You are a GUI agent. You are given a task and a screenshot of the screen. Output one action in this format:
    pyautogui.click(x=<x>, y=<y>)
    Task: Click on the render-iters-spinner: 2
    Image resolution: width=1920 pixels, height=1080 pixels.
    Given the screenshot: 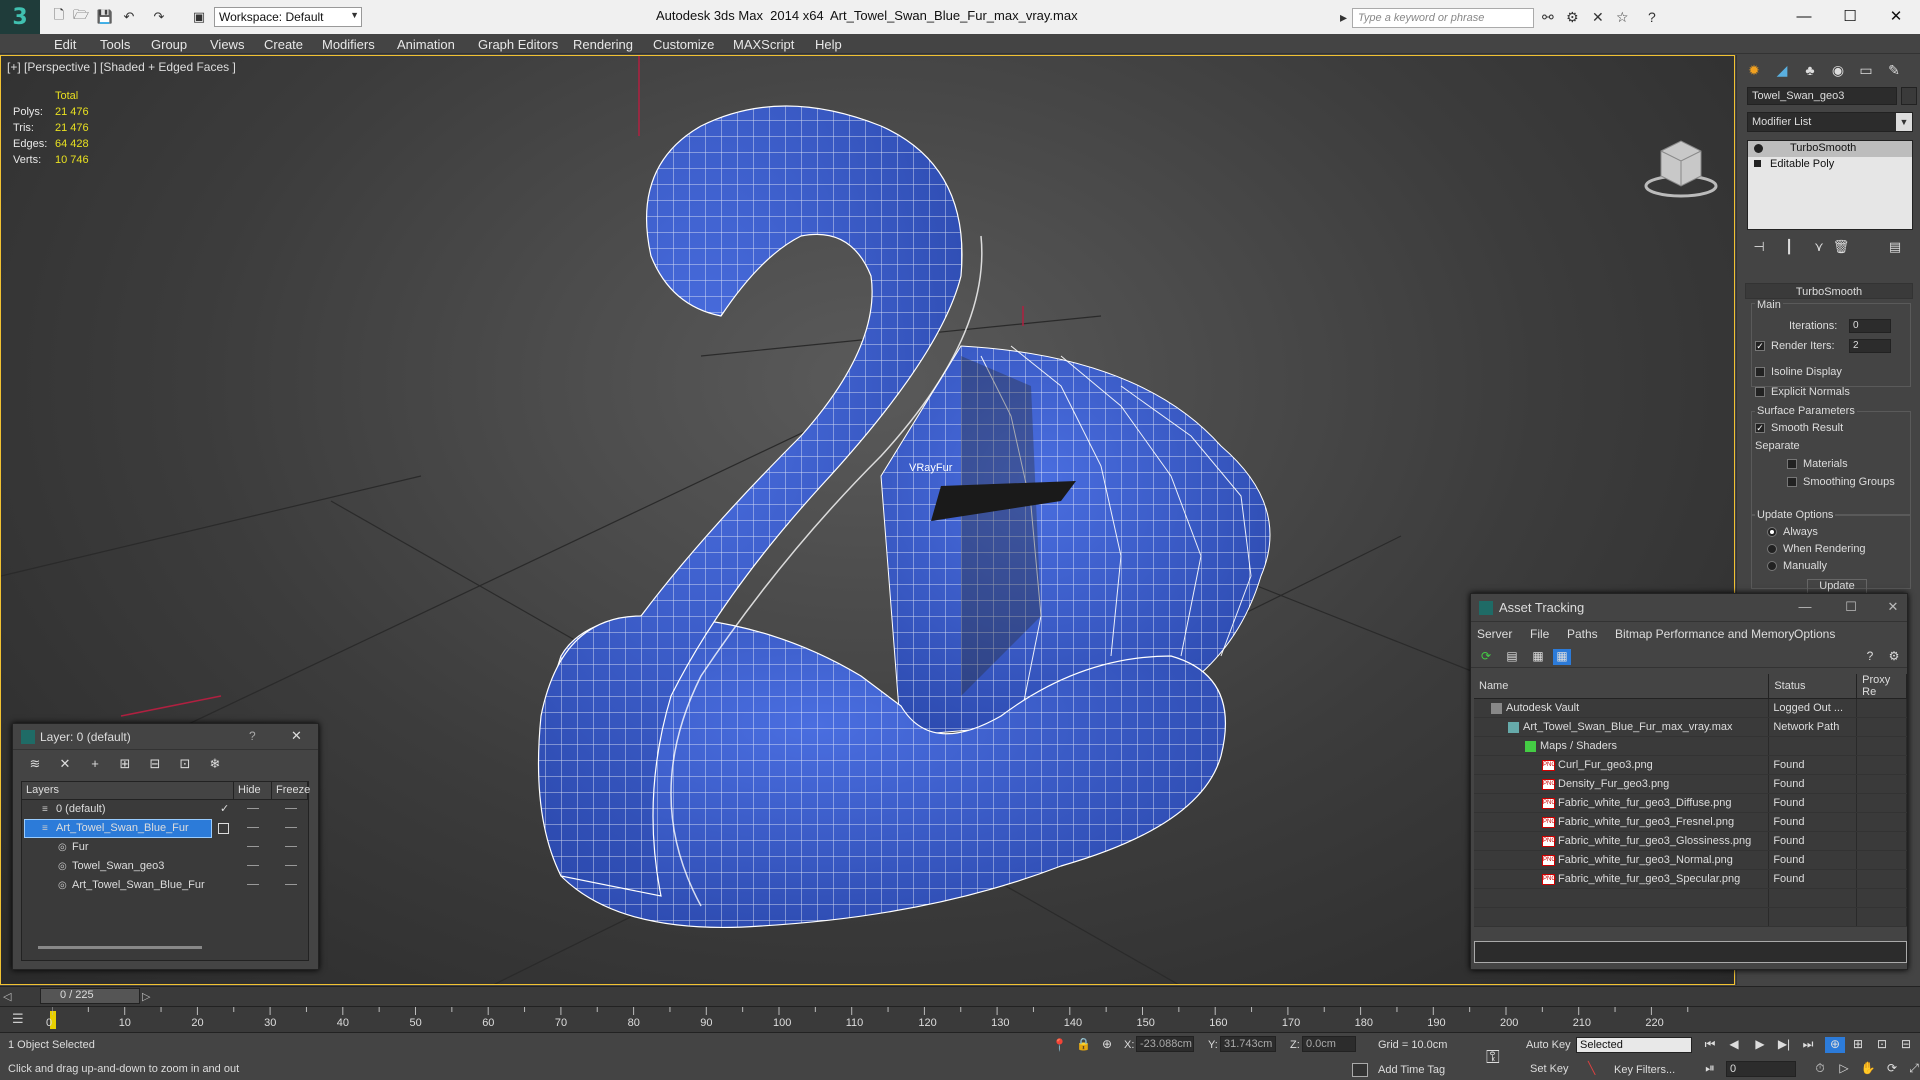 What is the action you would take?
    pyautogui.click(x=1870, y=346)
    